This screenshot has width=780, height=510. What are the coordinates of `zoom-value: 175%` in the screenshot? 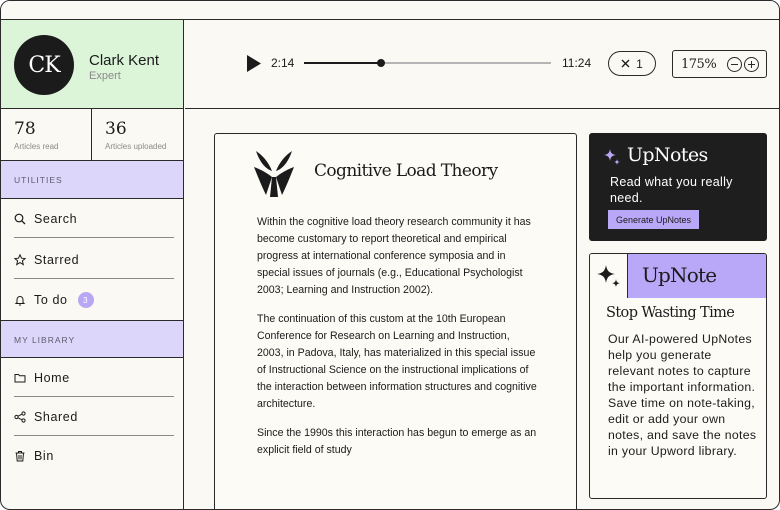 It's located at (699, 64).